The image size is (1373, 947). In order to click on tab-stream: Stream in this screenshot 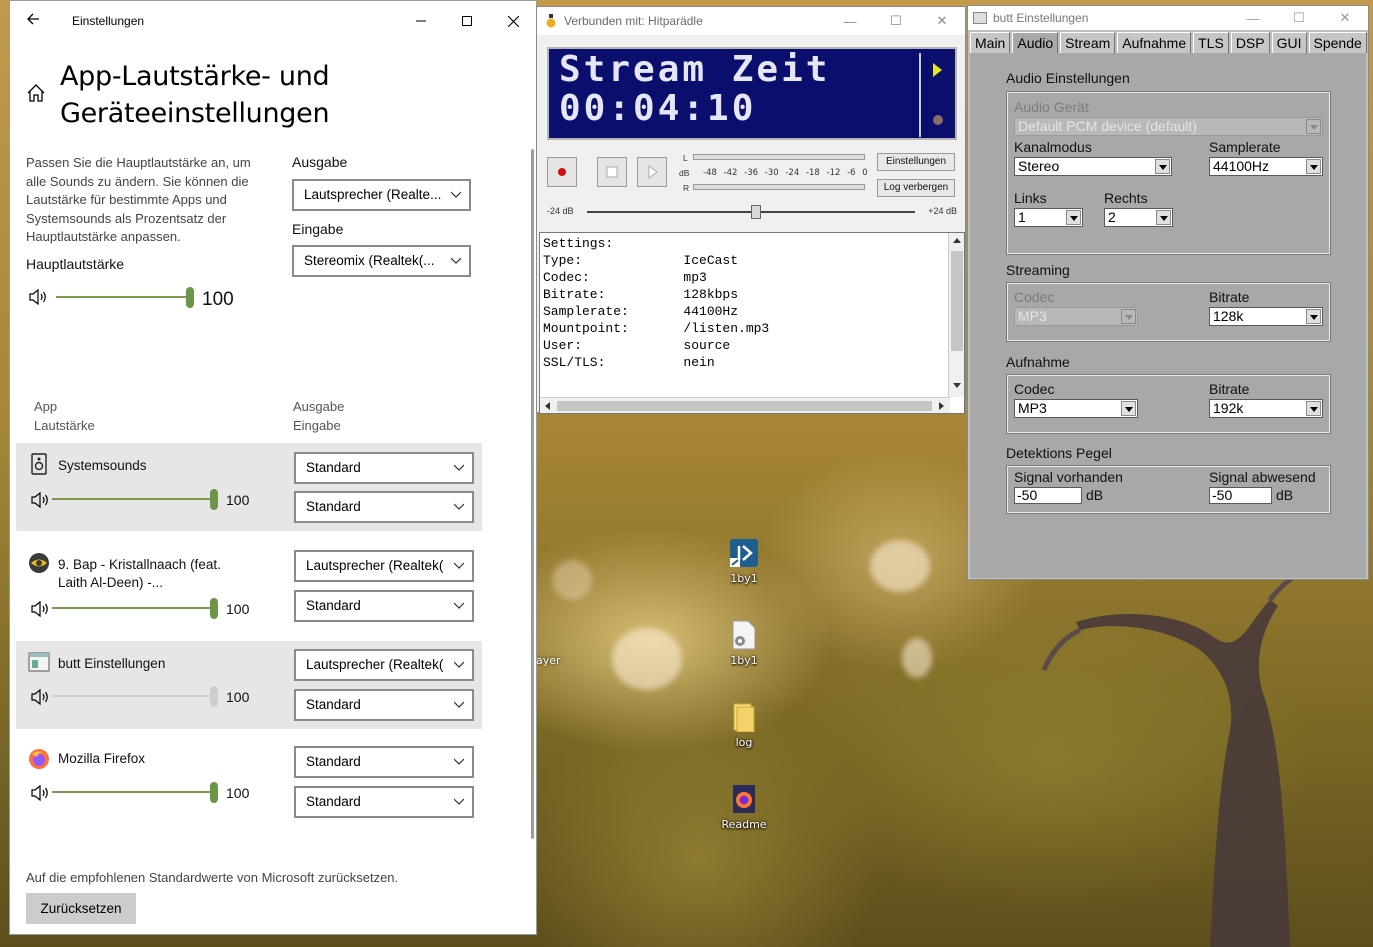, I will do `click(1088, 42)`.